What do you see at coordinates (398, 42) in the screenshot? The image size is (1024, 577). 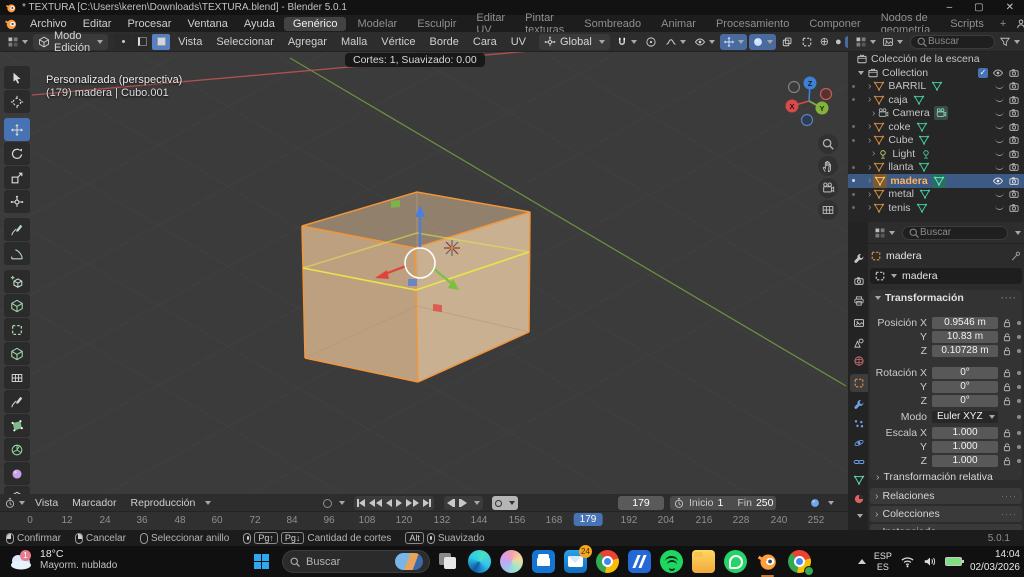 I see `menu-vertice: Vértice` at bounding box center [398, 42].